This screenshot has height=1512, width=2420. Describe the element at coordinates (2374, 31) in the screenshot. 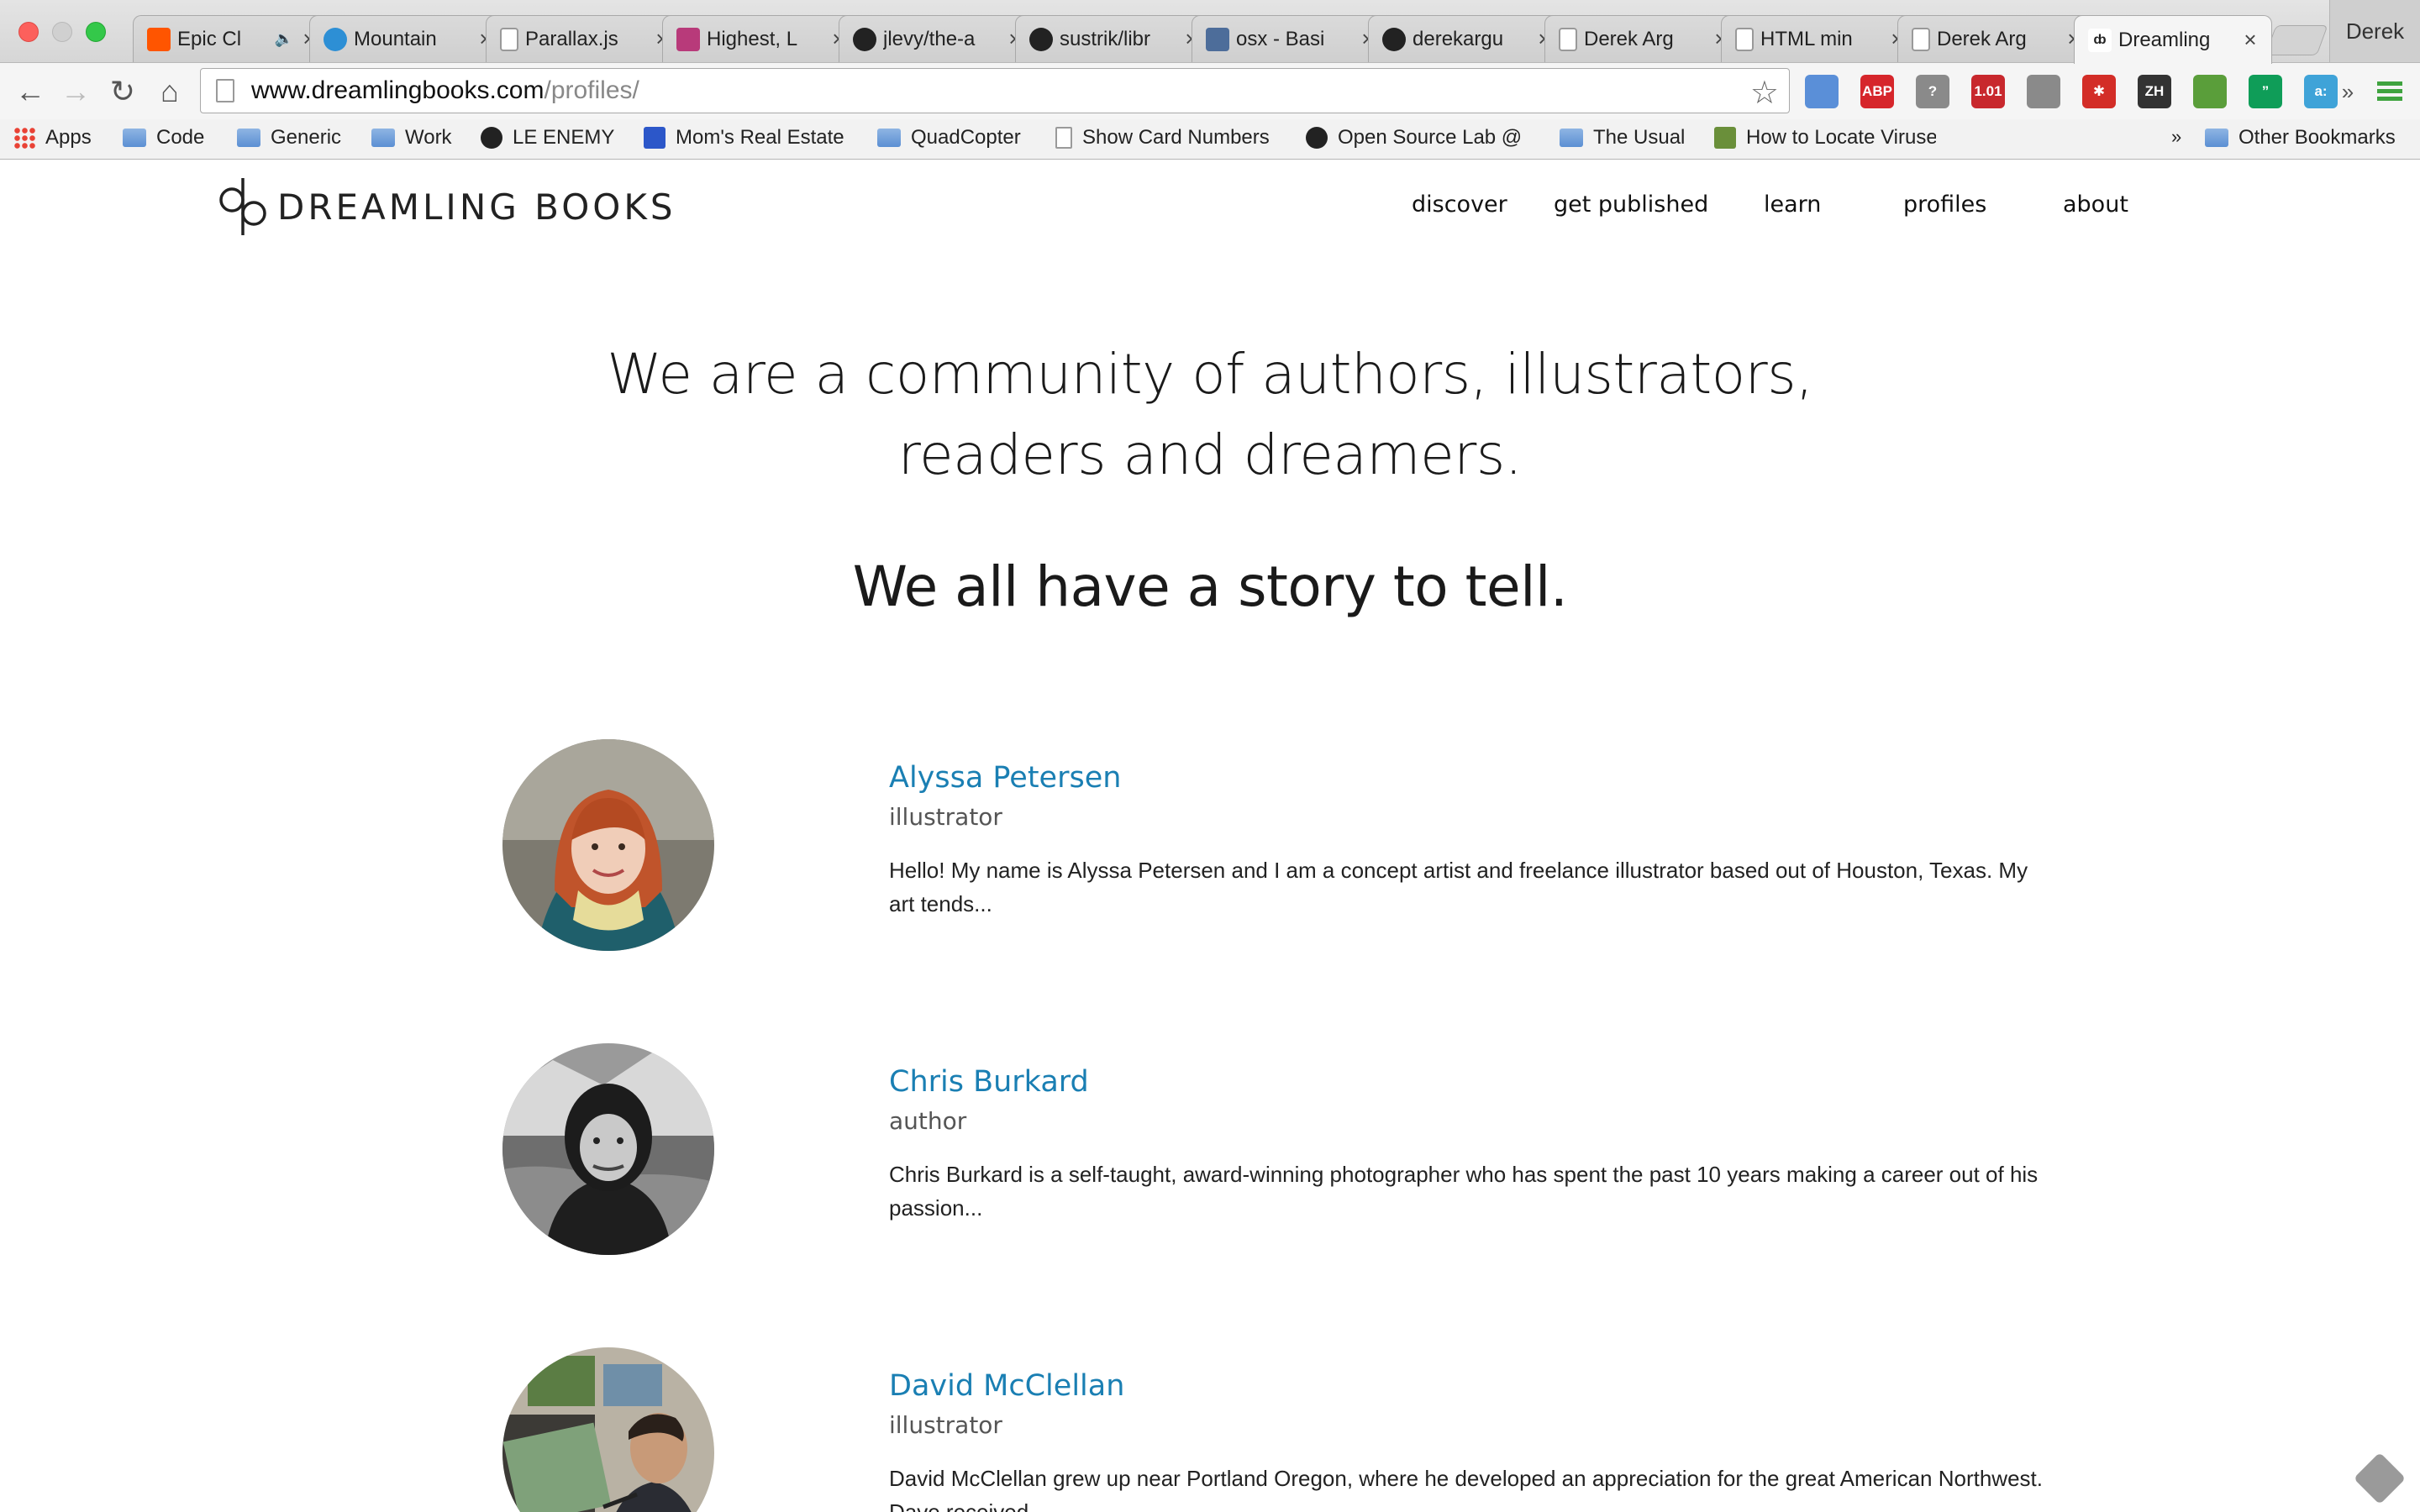

I see `profile-button: Derek` at that location.